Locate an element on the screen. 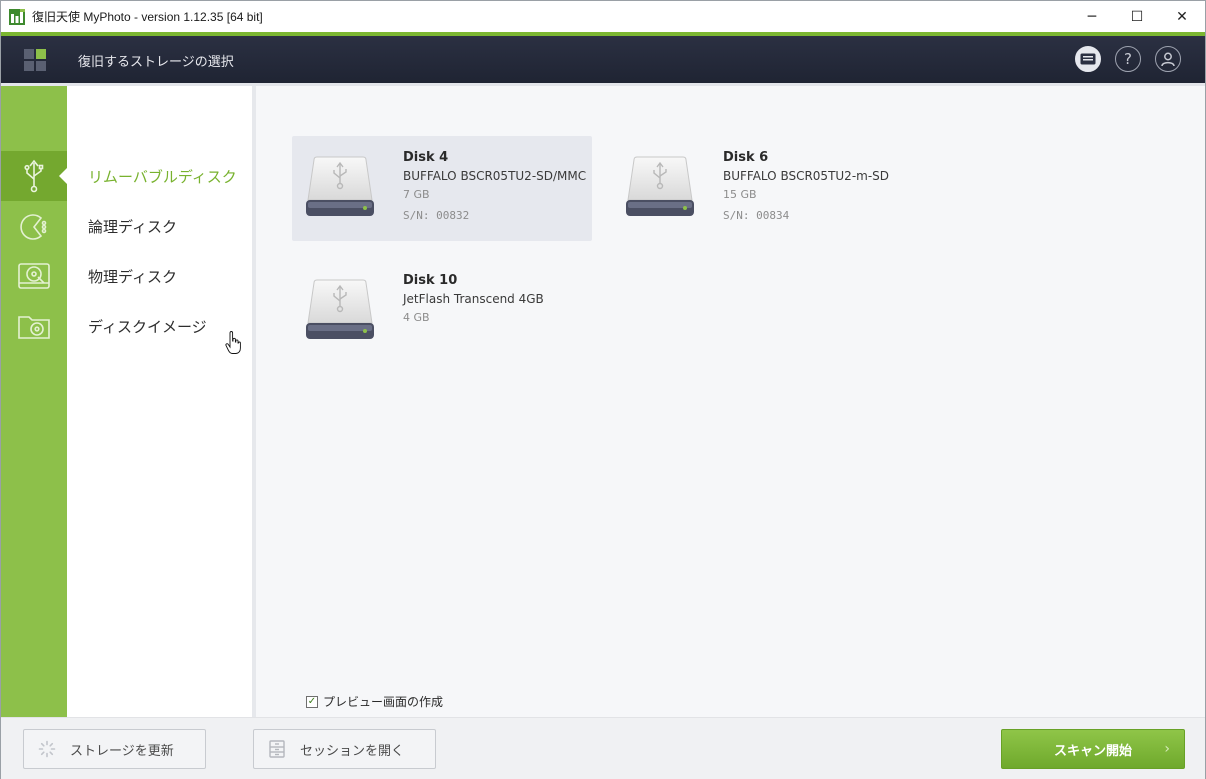  preview-checkbox: ✓ is located at coordinates (312, 701).